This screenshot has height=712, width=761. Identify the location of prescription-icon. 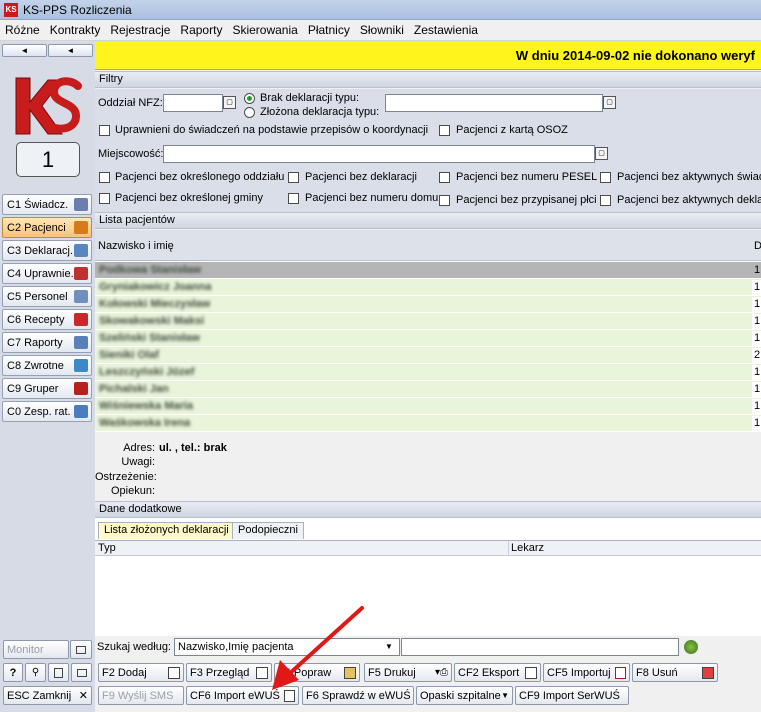
(81, 319).